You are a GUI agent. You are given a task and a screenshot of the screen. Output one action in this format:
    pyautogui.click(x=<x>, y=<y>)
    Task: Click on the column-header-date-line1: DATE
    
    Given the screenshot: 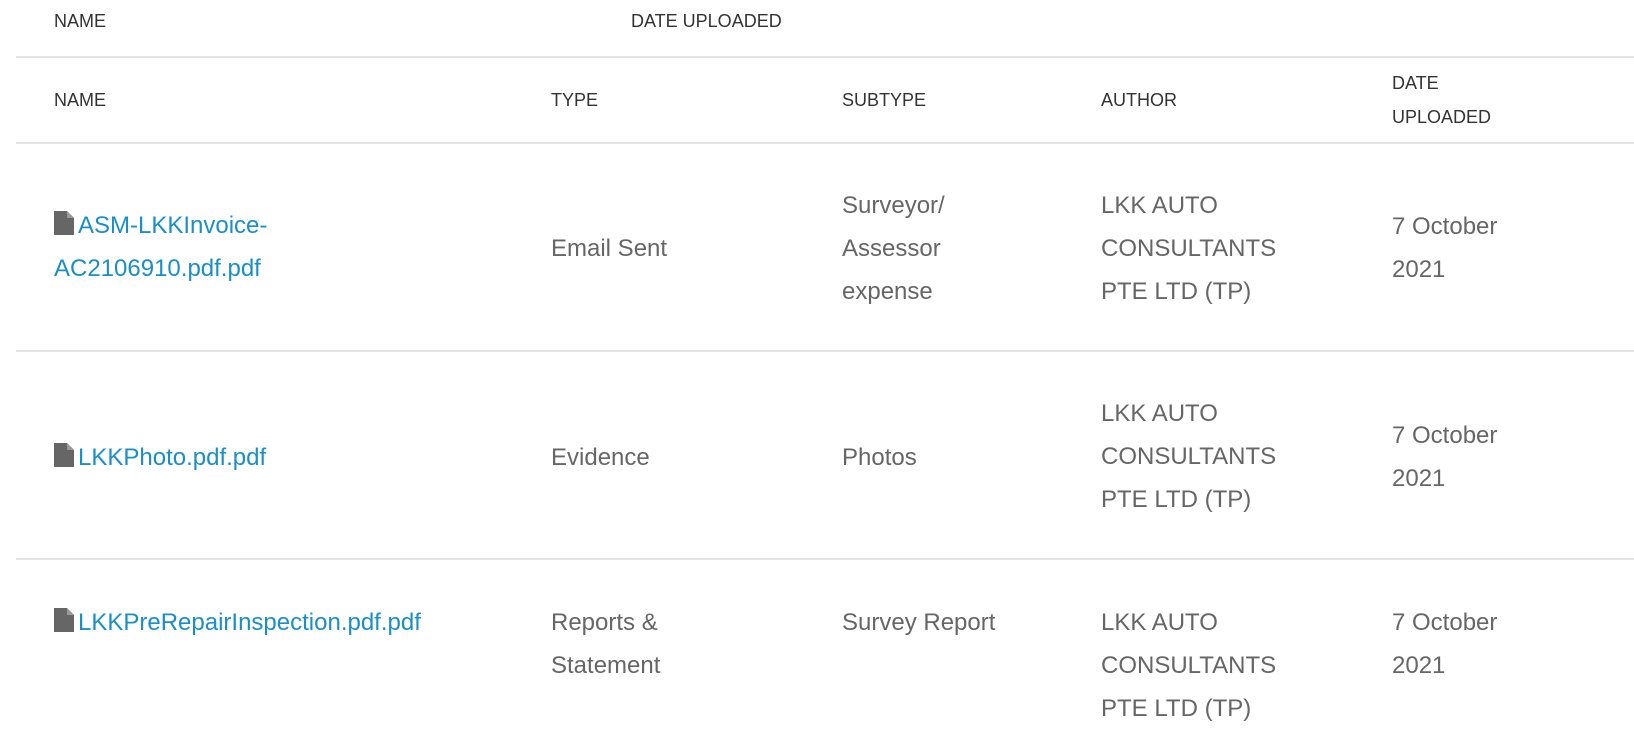 What is the action you would take?
    pyautogui.click(x=1415, y=83)
    